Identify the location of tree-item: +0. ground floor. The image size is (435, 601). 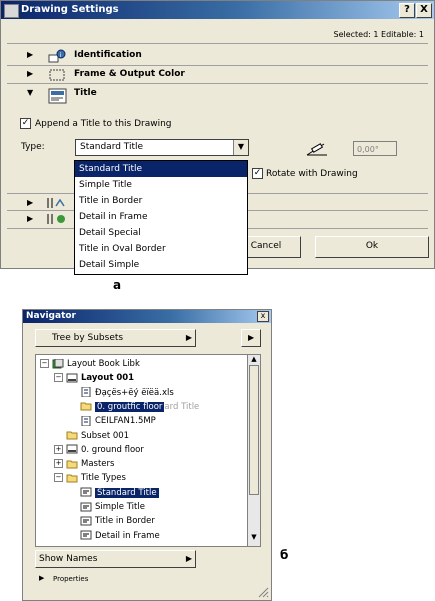
(99, 450).